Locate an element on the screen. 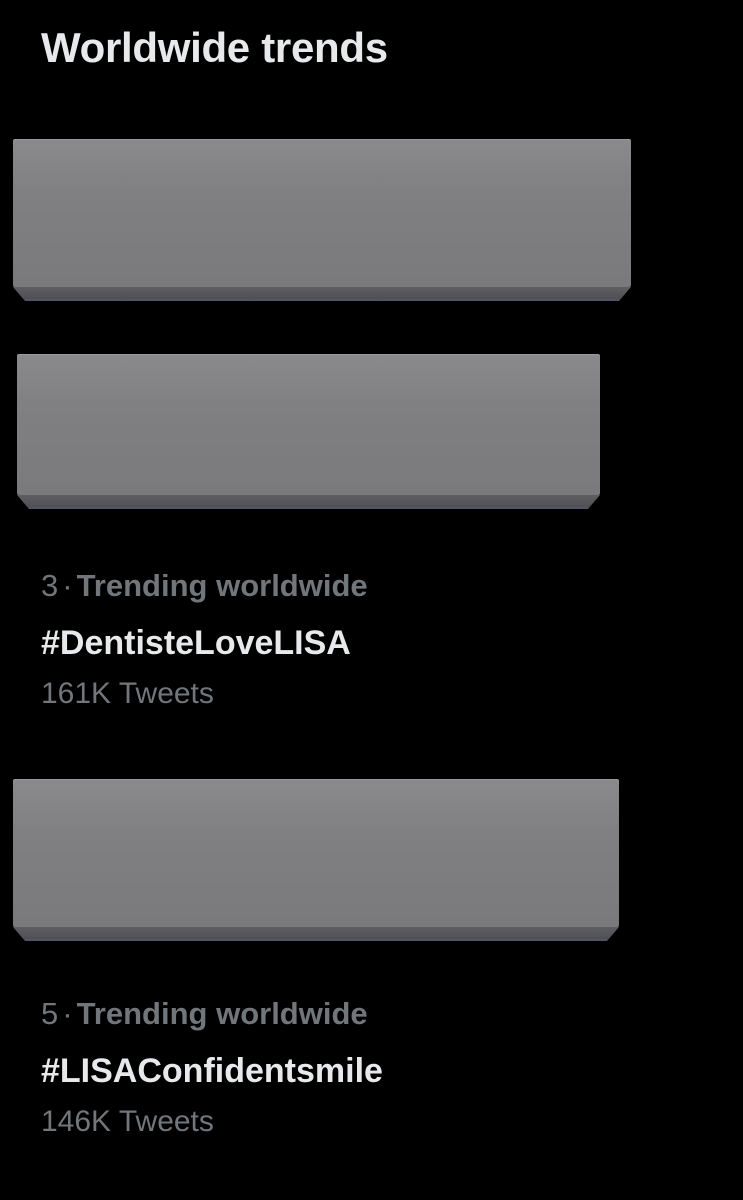 Image resolution: width=743 pixels, height=1200 pixels. trend-tweet-count: 161K Tweets is located at coordinates (127, 693).